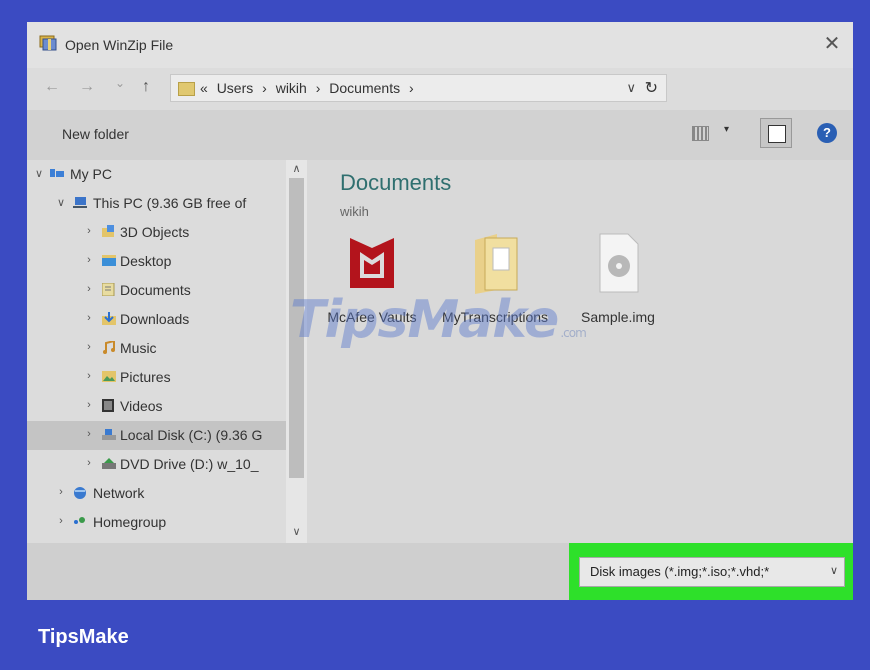 This screenshot has width=870, height=670. Describe the element at coordinates (119, 493) in the screenshot. I see `sidebar-item-label: Network` at that location.